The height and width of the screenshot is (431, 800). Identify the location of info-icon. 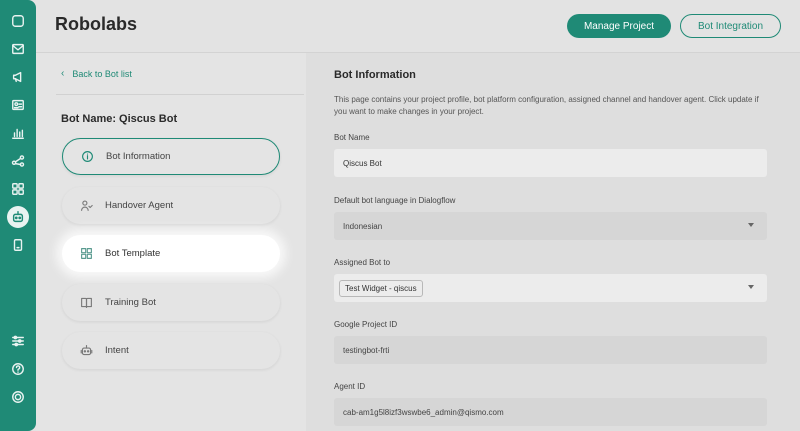
(87, 157).